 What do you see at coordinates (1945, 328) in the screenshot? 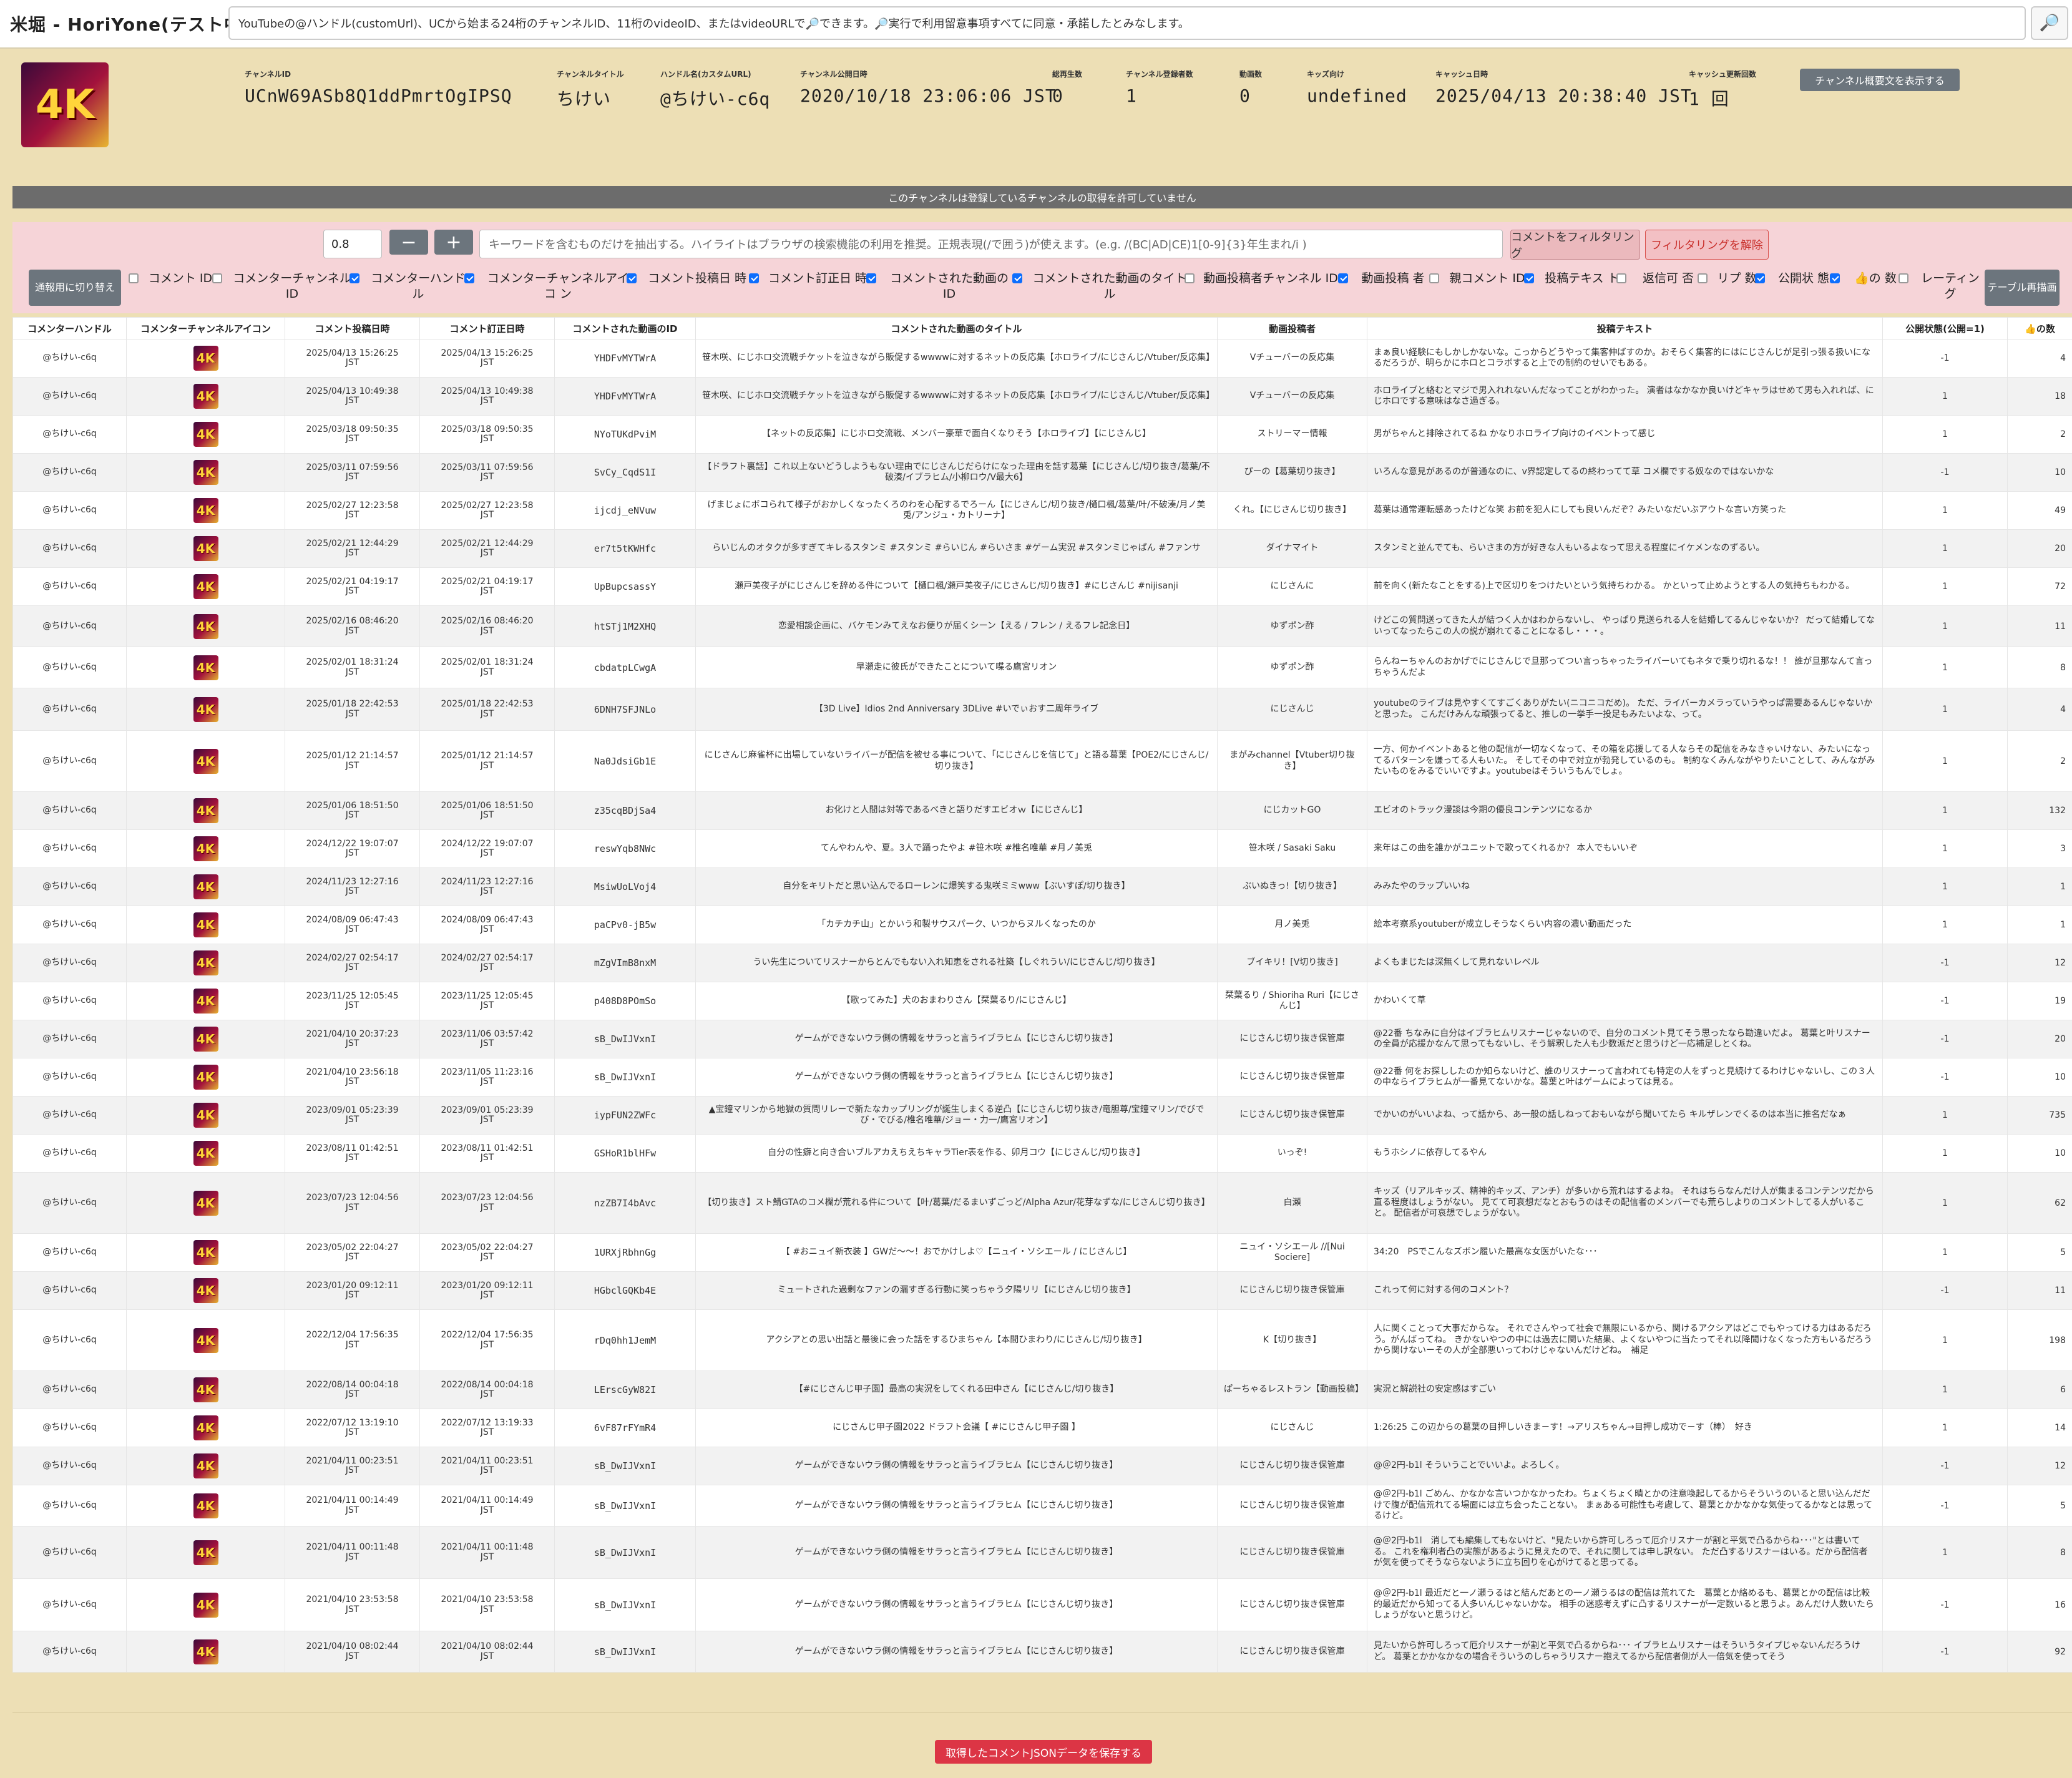
I see `column-header: 公開状態(公開=1)` at bounding box center [1945, 328].